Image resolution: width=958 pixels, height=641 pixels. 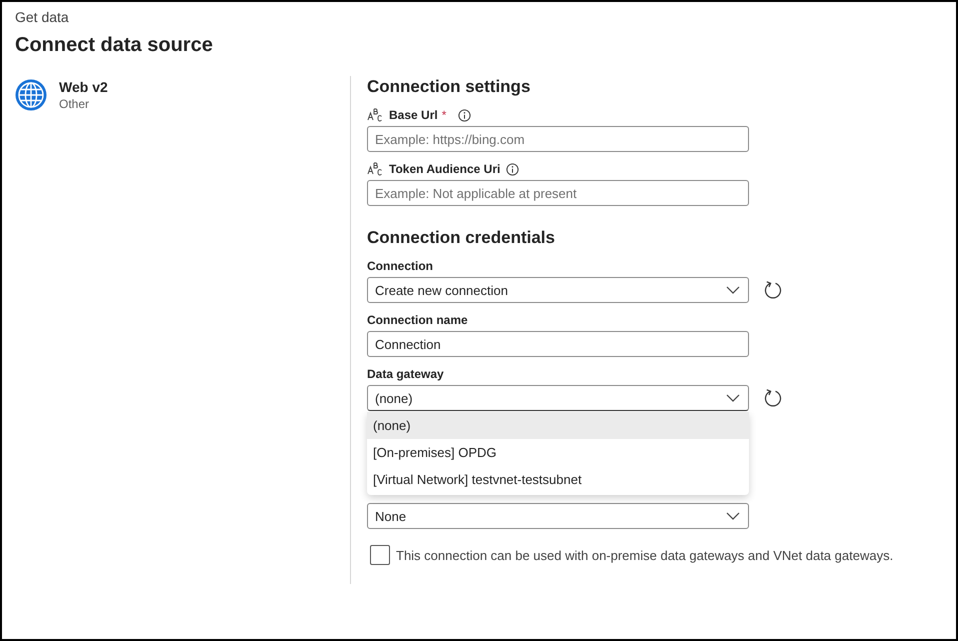 What do you see at coordinates (417, 320) in the screenshot?
I see `field-label: Connection name` at bounding box center [417, 320].